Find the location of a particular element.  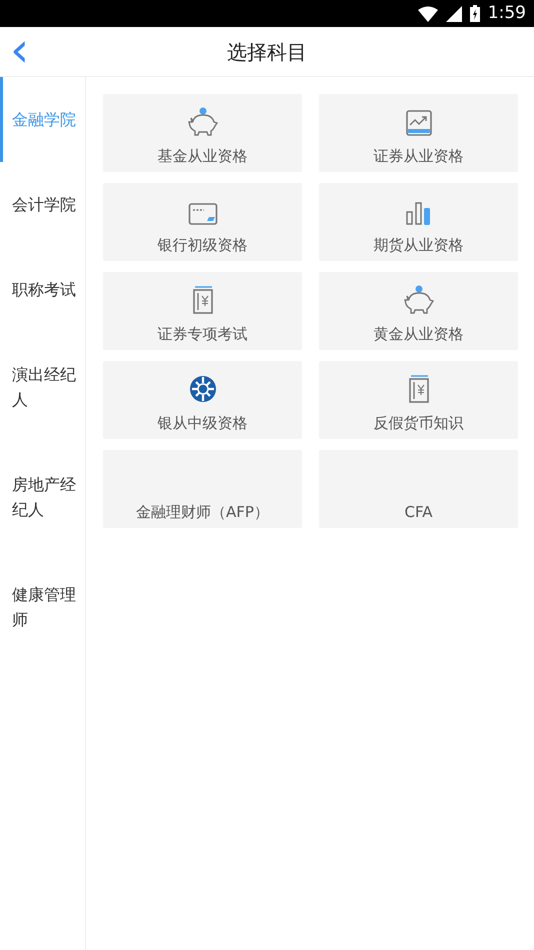

subject-tile: CFA is located at coordinates (418, 489).